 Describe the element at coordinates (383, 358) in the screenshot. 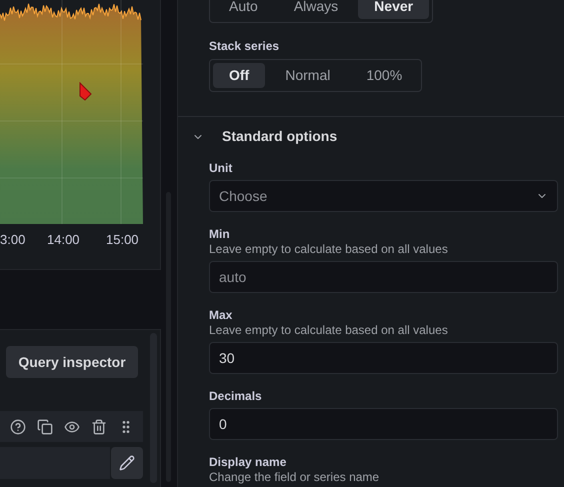

I see `input-field: 30` at that location.